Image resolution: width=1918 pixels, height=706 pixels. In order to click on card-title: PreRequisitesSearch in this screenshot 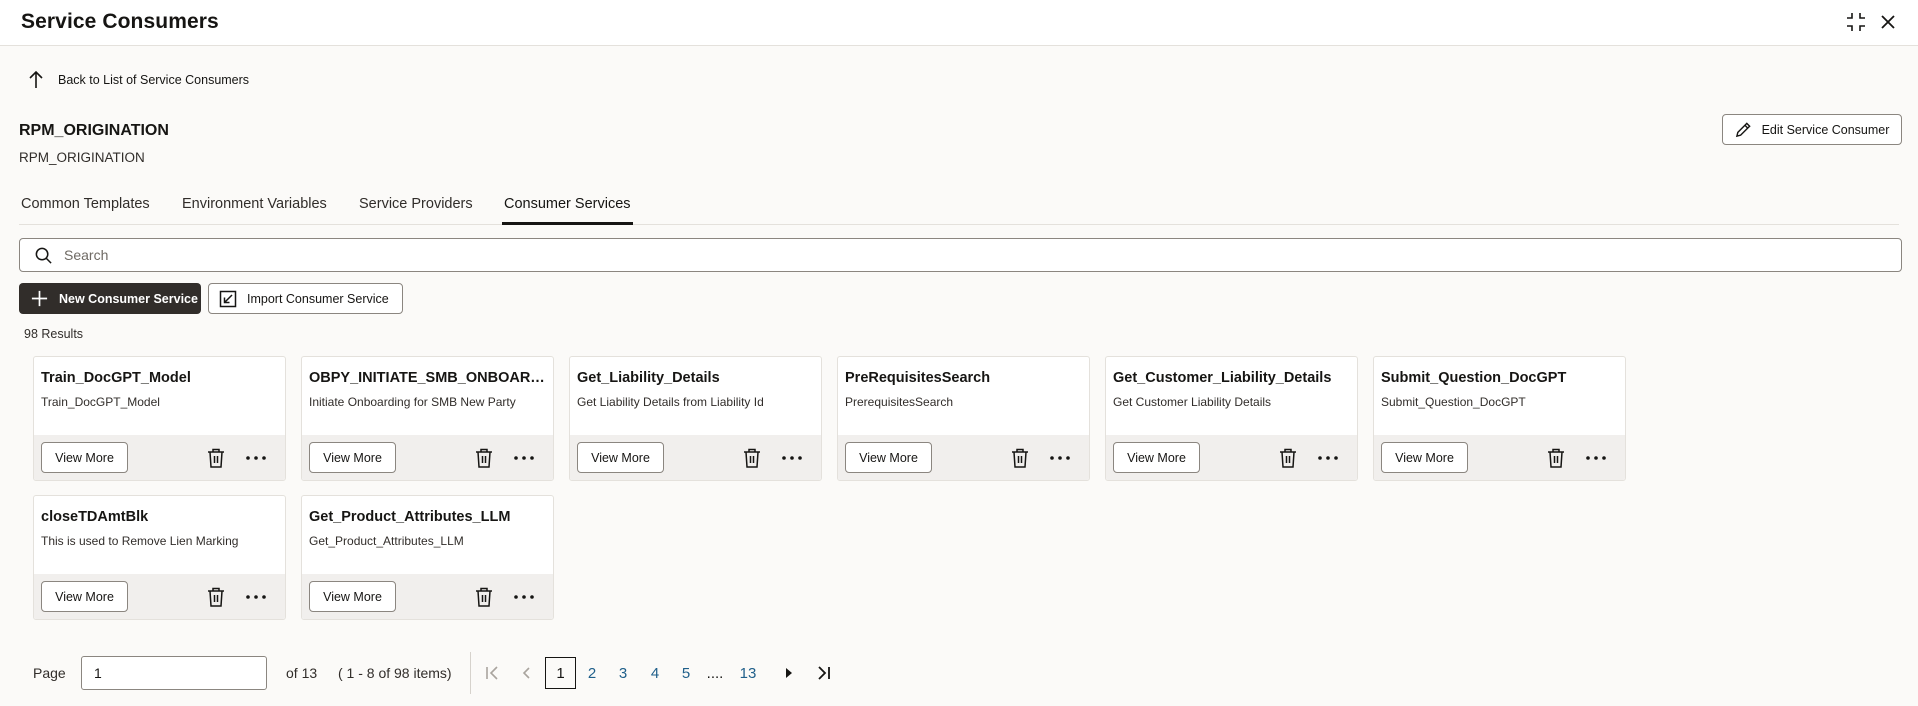, I will do `click(918, 378)`.